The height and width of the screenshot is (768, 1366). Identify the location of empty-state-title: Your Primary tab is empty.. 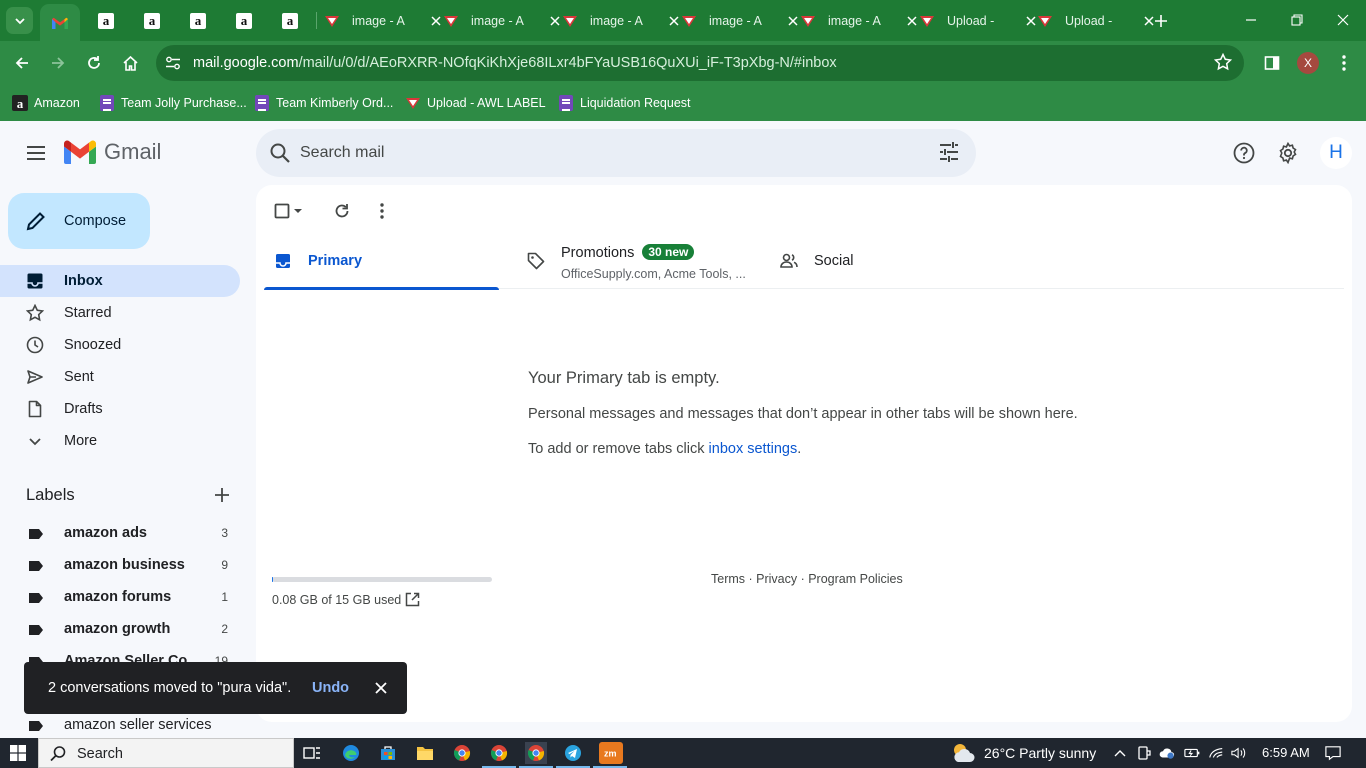
(624, 378).